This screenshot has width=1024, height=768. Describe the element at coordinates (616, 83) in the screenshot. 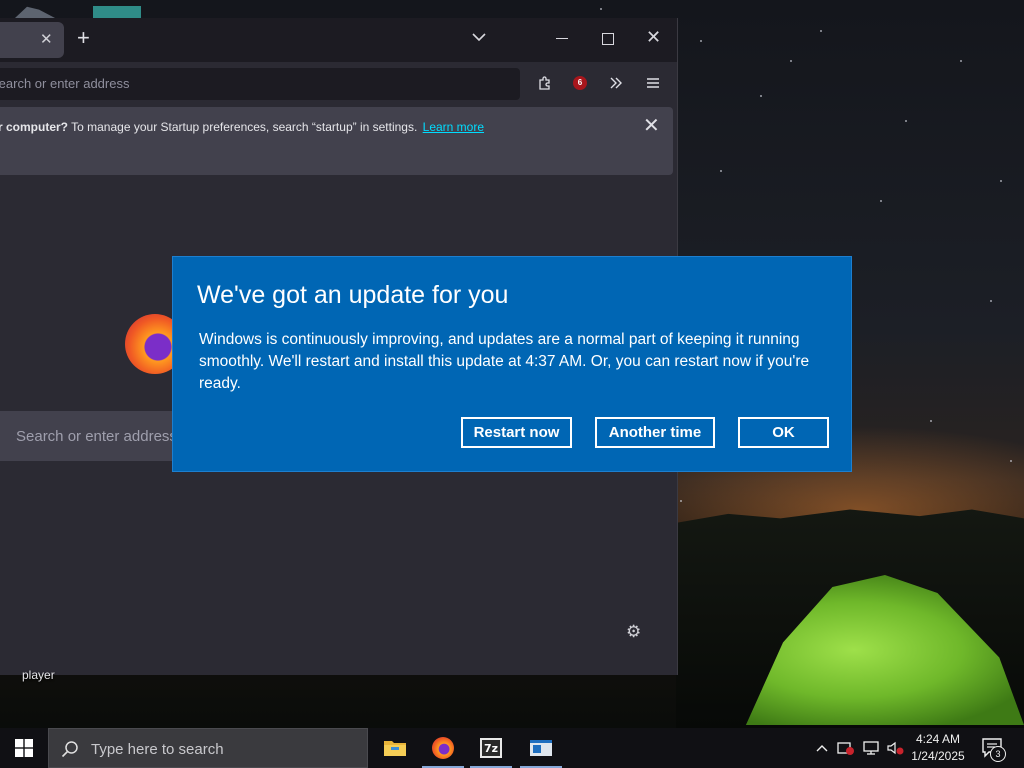

I see `more-tools-icon` at that location.